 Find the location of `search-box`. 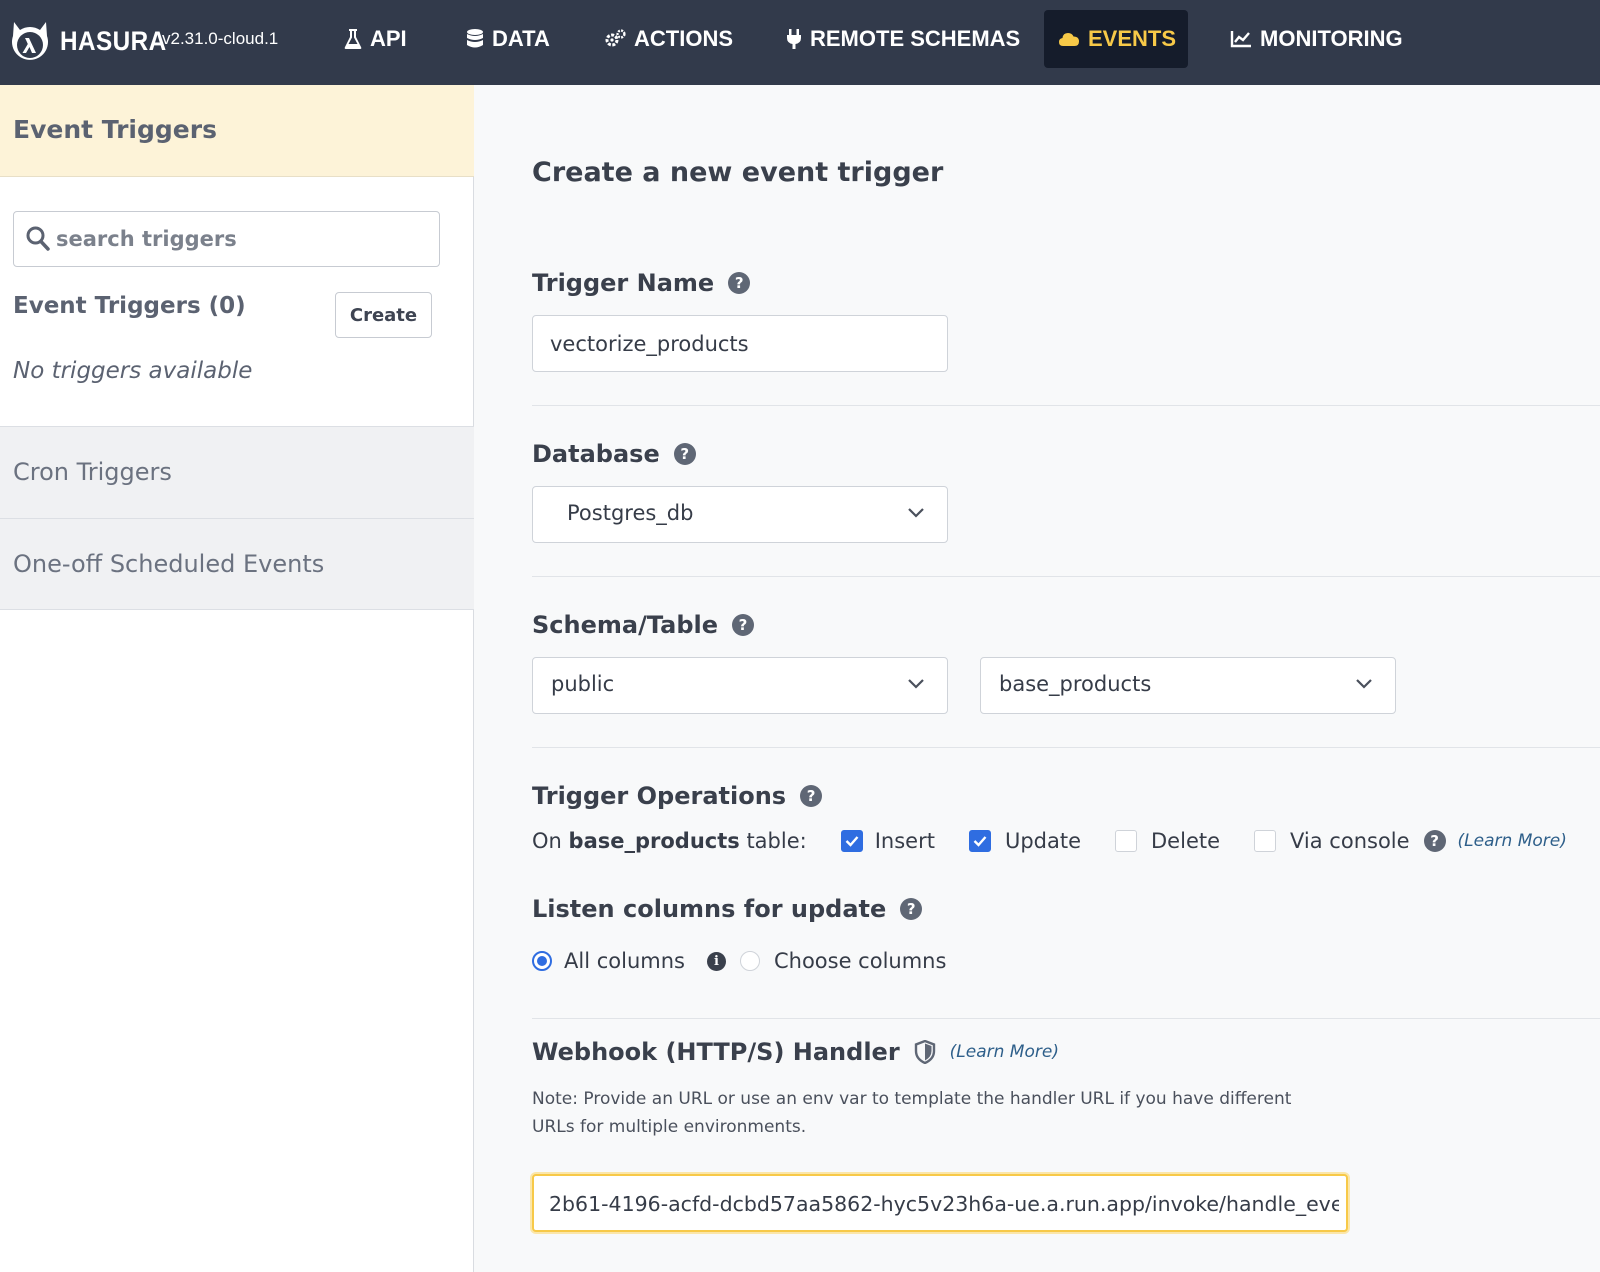

search-box is located at coordinates (226, 239).